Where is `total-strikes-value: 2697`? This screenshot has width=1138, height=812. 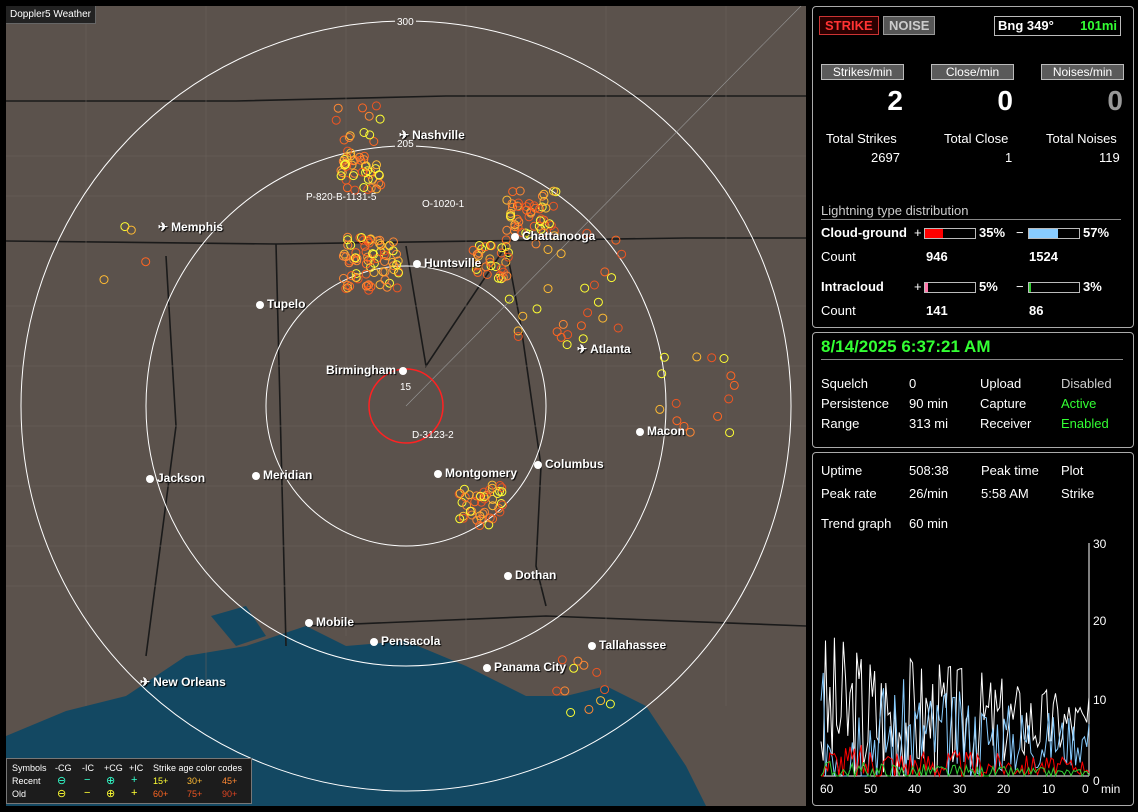
total-strikes-value: 2697 is located at coordinates (885, 157).